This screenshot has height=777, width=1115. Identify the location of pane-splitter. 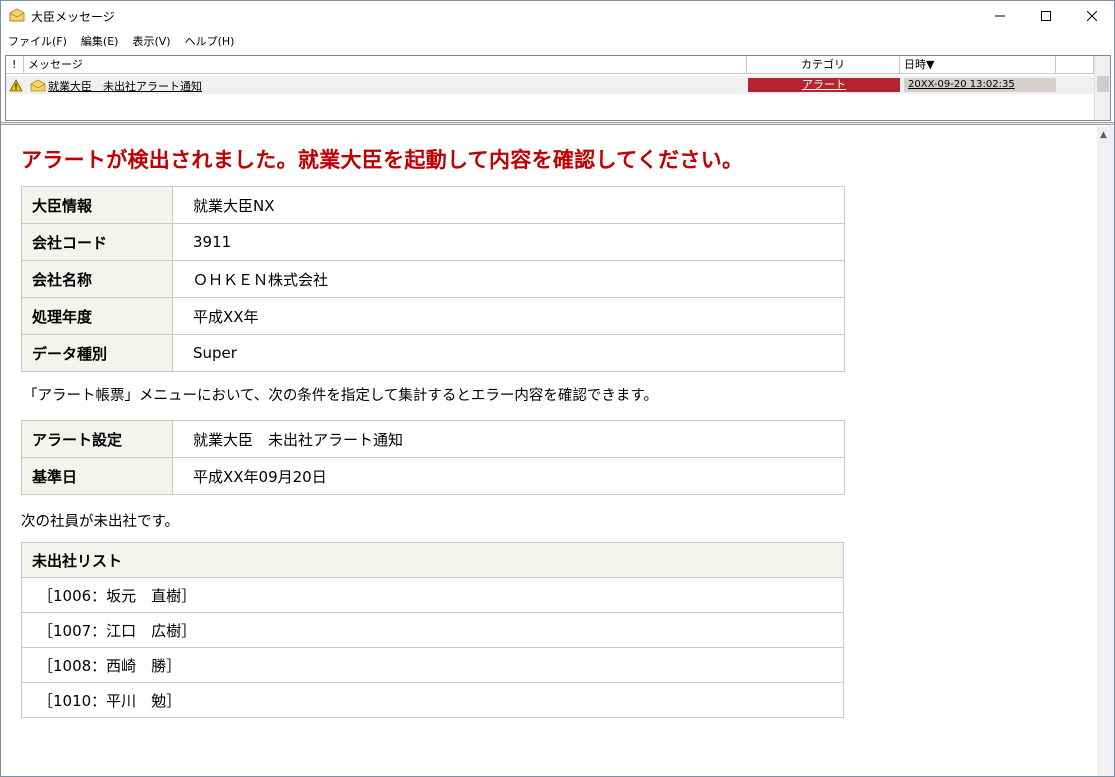
(557, 123).